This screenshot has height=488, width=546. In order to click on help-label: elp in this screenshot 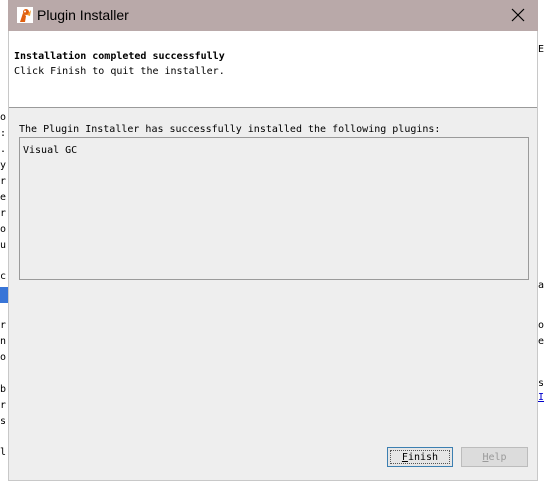, I will do `click(497, 457)`.